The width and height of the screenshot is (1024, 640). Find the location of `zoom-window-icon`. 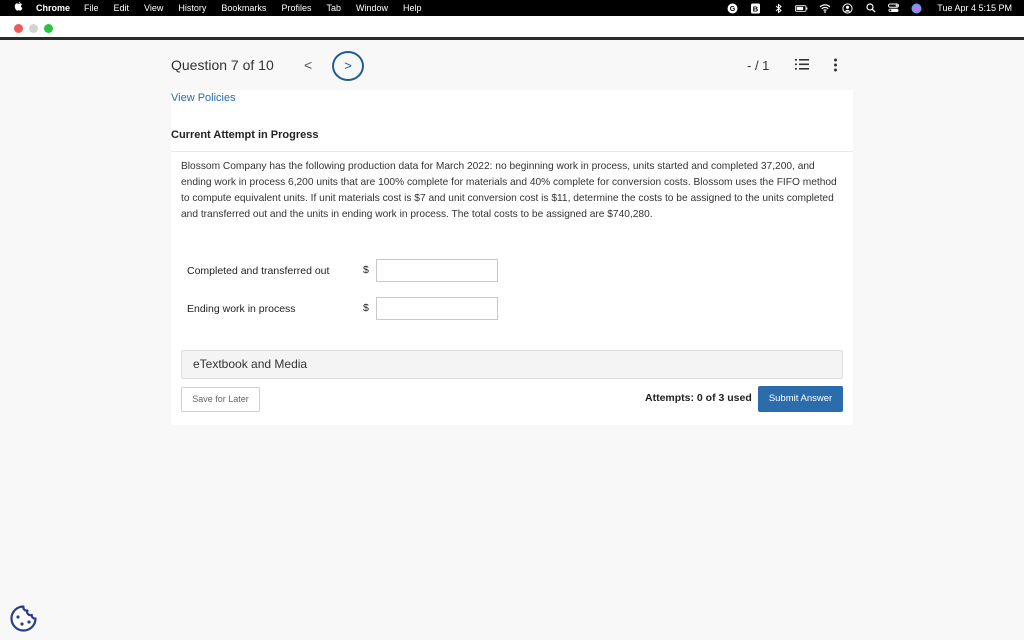

zoom-window-icon is located at coordinates (48, 28).